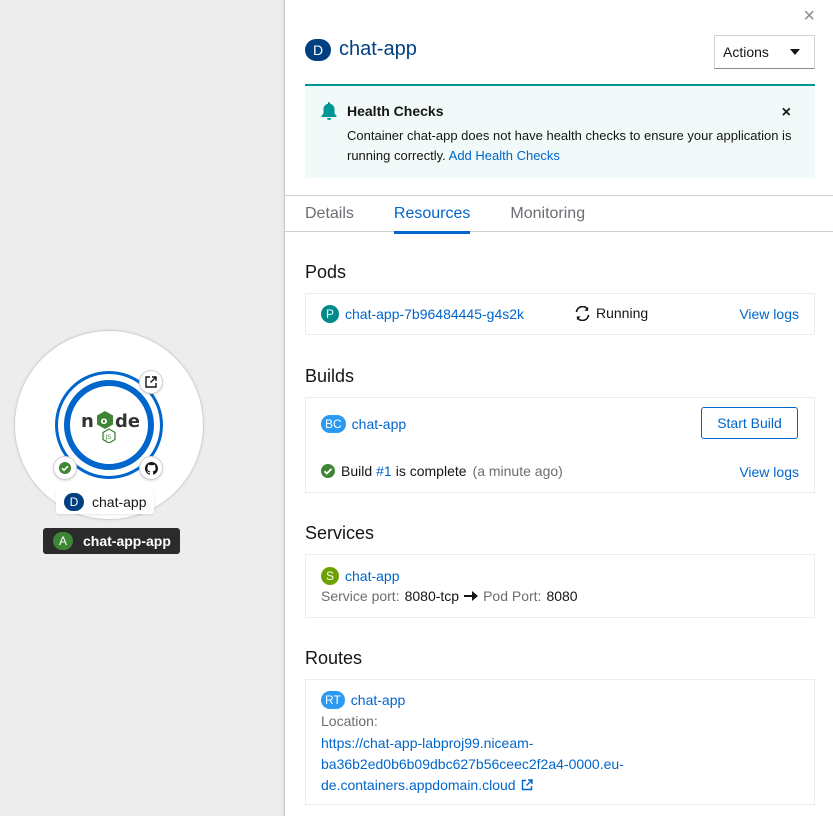 The image size is (833, 816). What do you see at coordinates (562, 596) in the screenshot?
I see `pod-port-value: 8080` at bounding box center [562, 596].